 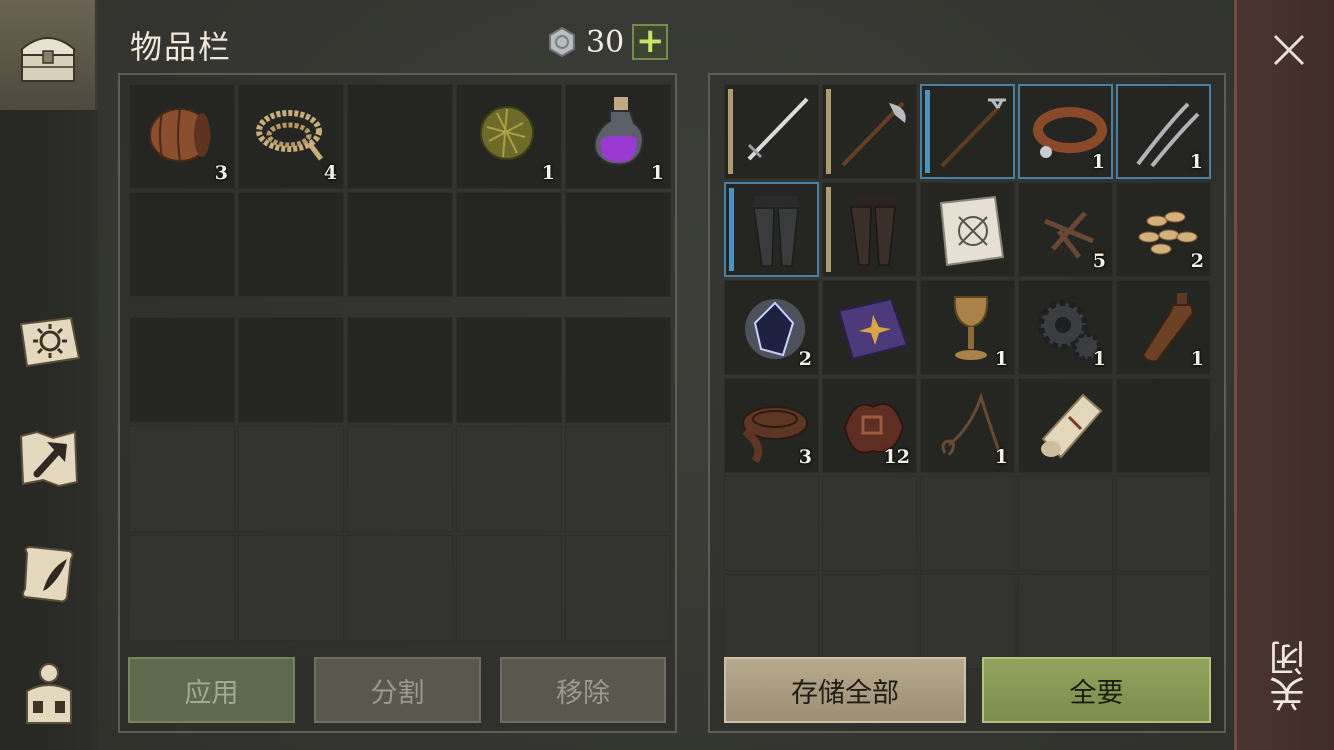 I want to click on sword-icon, so click(x=778, y=129).